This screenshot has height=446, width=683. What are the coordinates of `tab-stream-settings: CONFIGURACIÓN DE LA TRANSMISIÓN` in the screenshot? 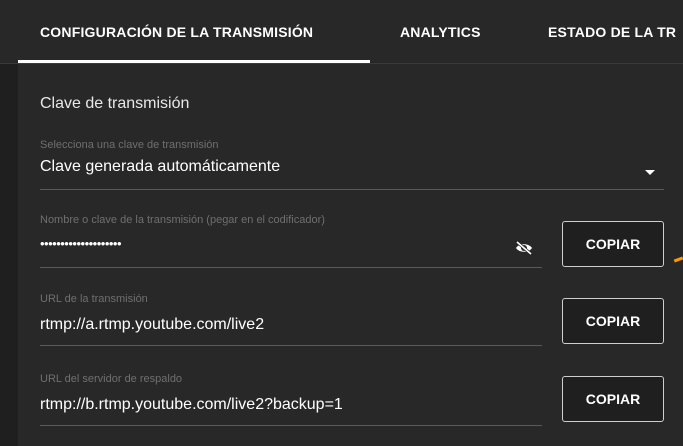 It's located at (176, 32).